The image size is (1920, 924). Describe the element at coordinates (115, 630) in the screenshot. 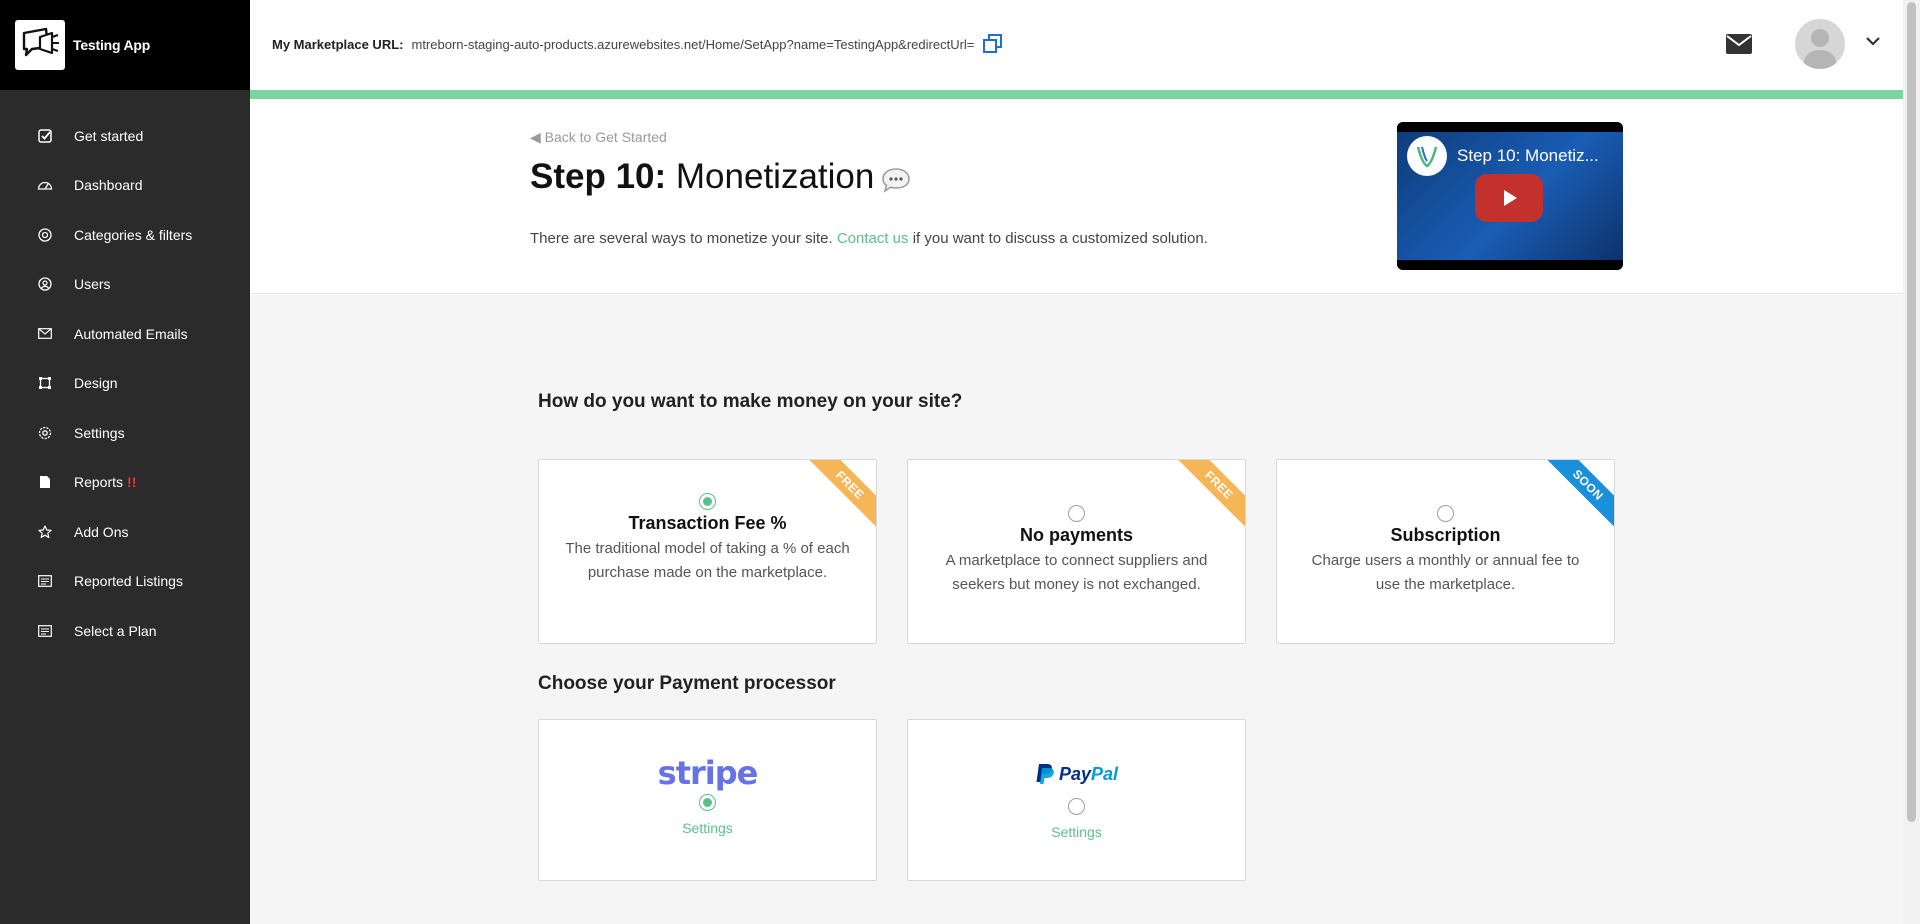

I see `sidebar-item-label: Select a Plan` at that location.